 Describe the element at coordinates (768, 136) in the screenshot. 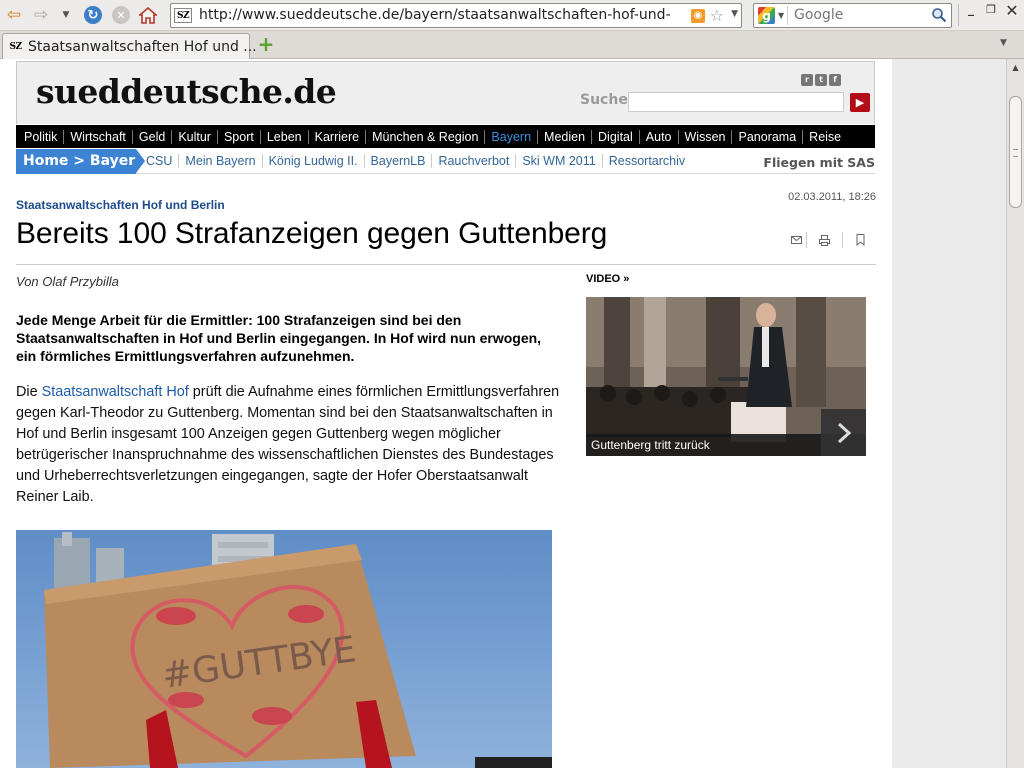

I see `nav-item: Panorama` at that location.